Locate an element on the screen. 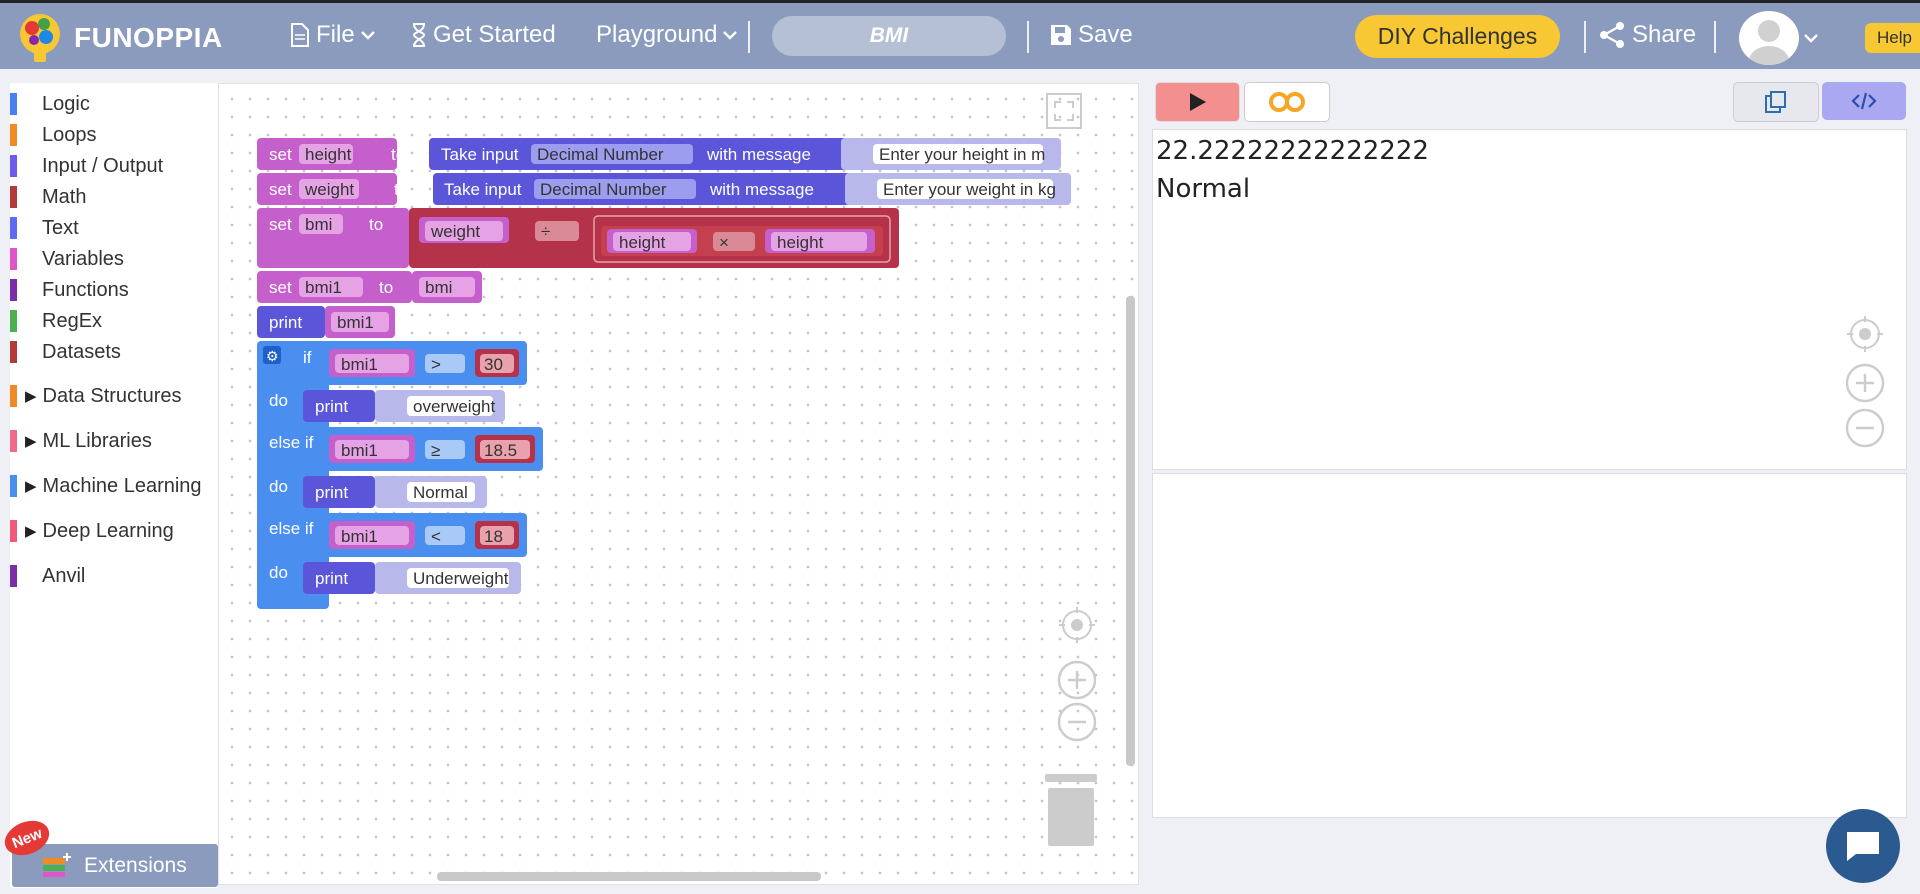  avatar is located at coordinates (1769, 38).